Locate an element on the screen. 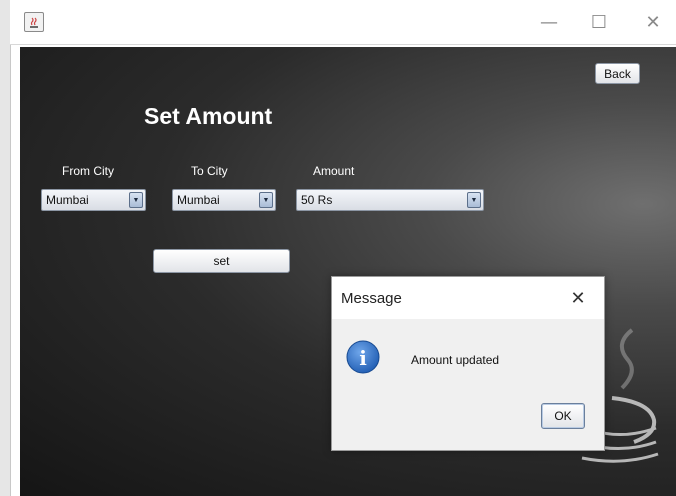 Image resolution: width=676 pixels, height=496 pixels. set-button: set is located at coordinates (221, 261).